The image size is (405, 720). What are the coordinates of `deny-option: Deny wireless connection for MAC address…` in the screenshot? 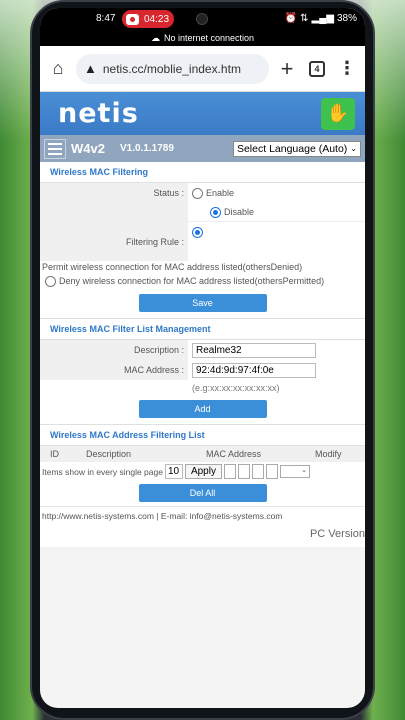 It's located at (202, 281).